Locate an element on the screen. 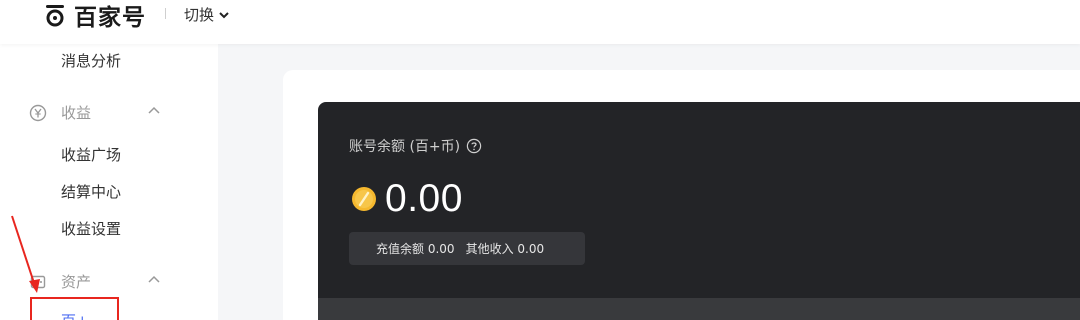  sidebar-item-message-analysis: 消息分析 is located at coordinates (91, 60).